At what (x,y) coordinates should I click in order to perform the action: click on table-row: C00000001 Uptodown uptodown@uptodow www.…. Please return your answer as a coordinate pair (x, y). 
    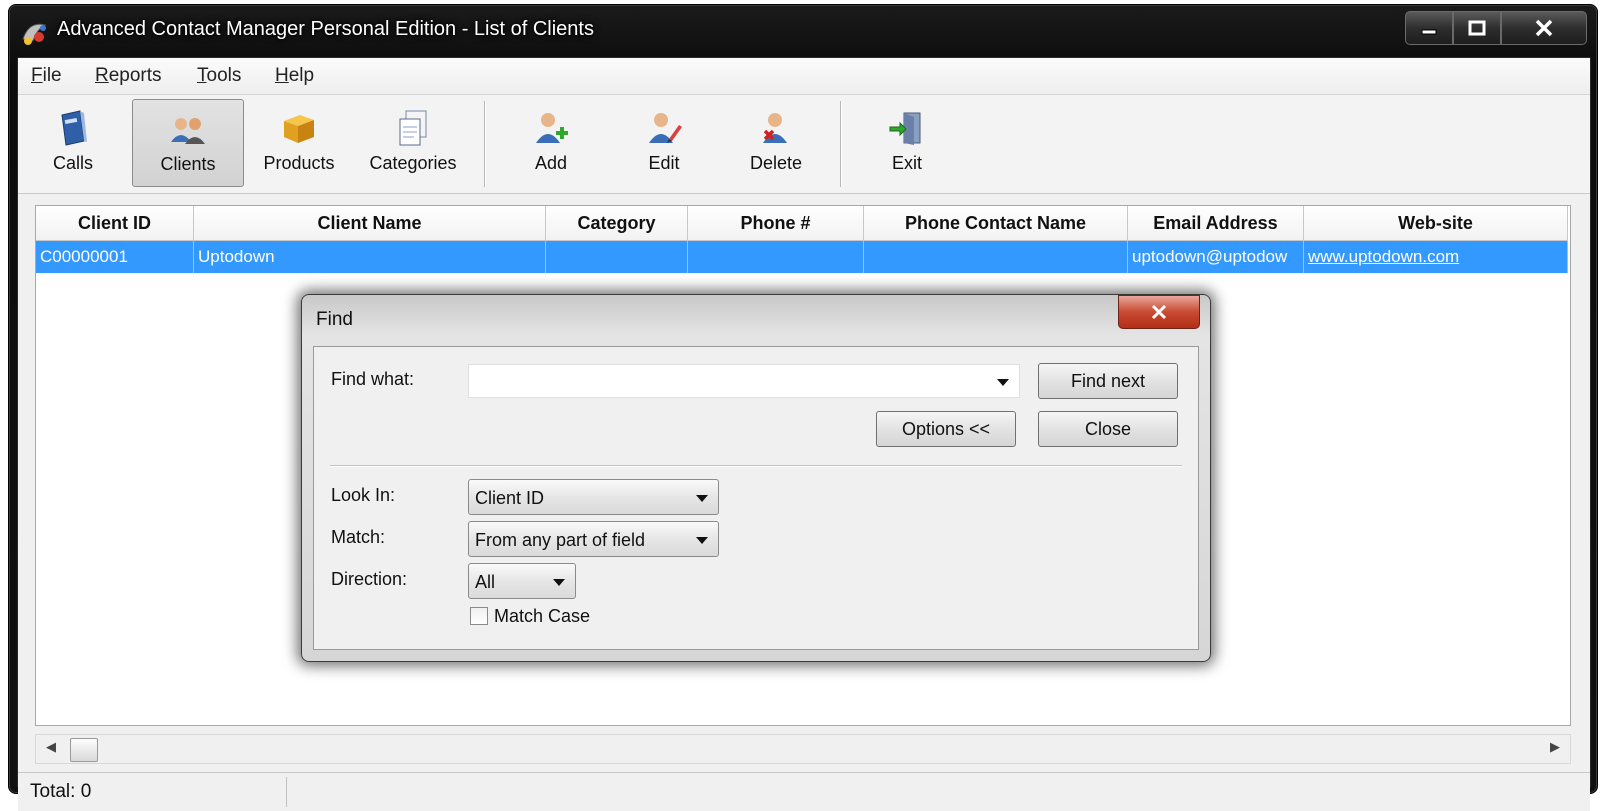
    Looking at the image, I should click on (802, 257).